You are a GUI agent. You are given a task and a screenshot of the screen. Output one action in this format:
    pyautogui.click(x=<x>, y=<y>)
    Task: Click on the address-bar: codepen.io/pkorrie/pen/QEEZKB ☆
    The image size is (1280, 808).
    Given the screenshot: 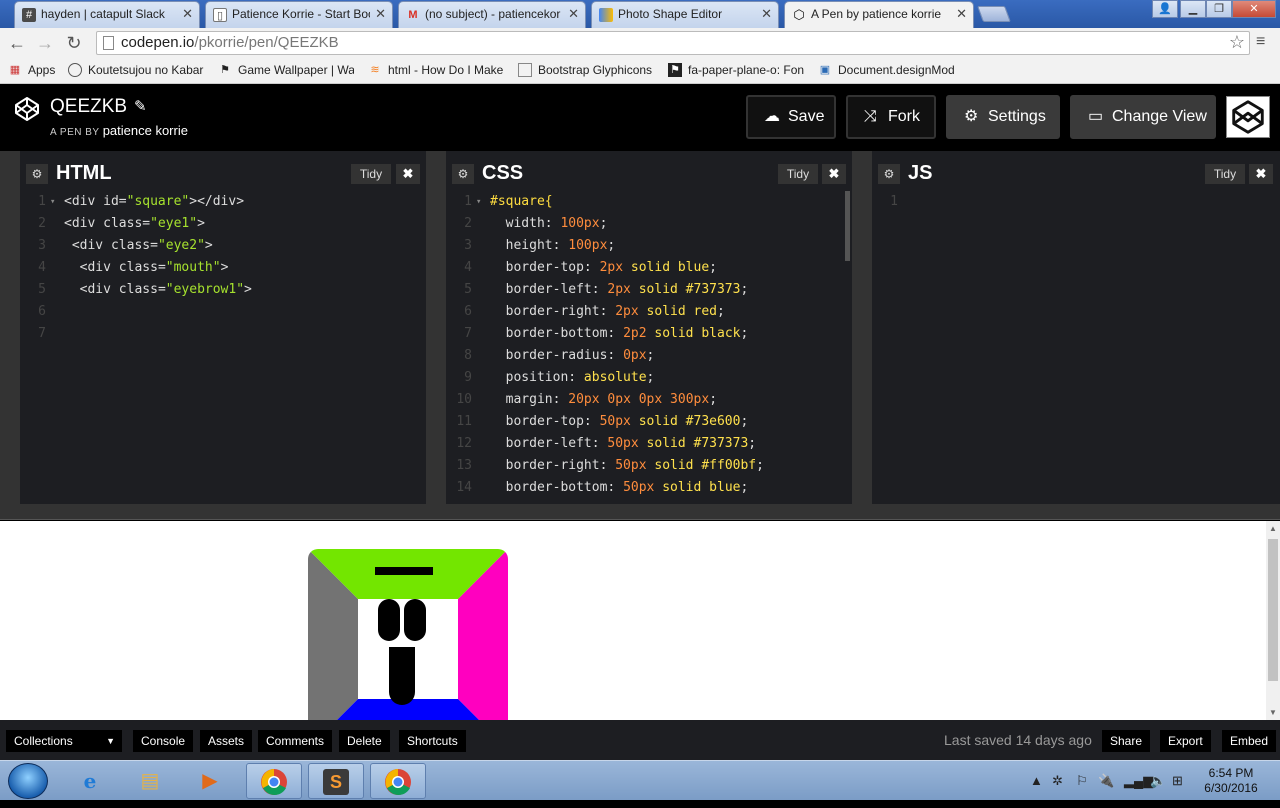 What is the action you would take?
    pyautogui.click(x=673, y=43)
    